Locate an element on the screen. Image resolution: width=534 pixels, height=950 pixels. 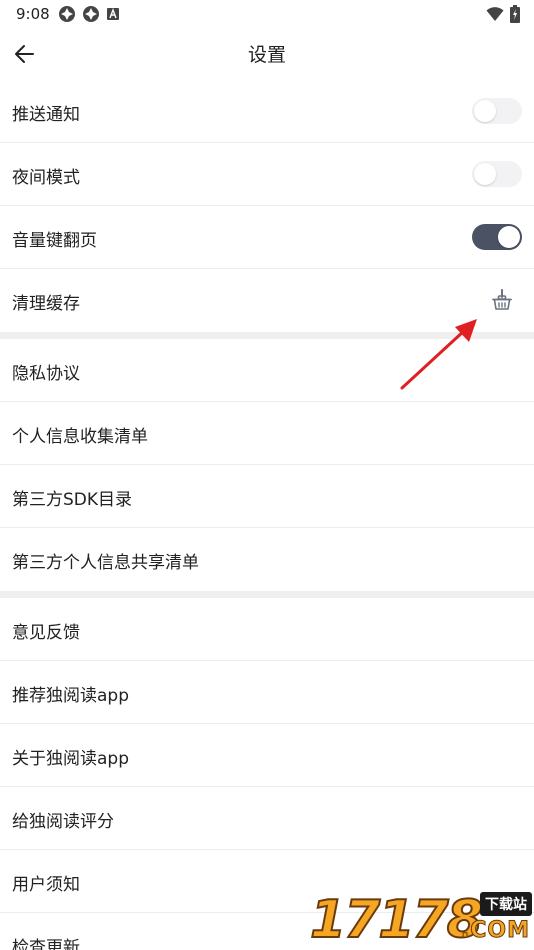
setting-row-third-party-info-sharing-list: 第三方个人信息共享清单 is located at coordinates (267, 559).